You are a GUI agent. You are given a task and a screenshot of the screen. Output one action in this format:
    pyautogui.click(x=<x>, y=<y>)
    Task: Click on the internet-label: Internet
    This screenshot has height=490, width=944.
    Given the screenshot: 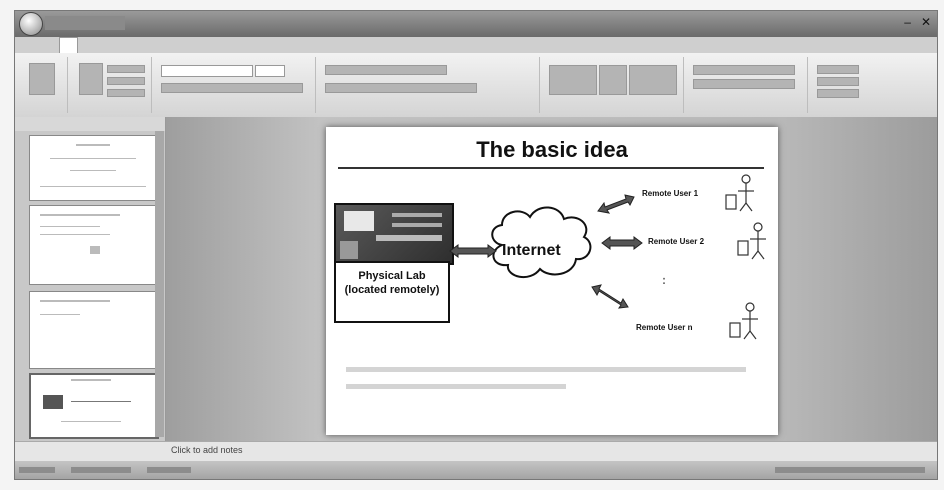 What is the action you would take?
    pyautogui.click(x=531, y=250)
    